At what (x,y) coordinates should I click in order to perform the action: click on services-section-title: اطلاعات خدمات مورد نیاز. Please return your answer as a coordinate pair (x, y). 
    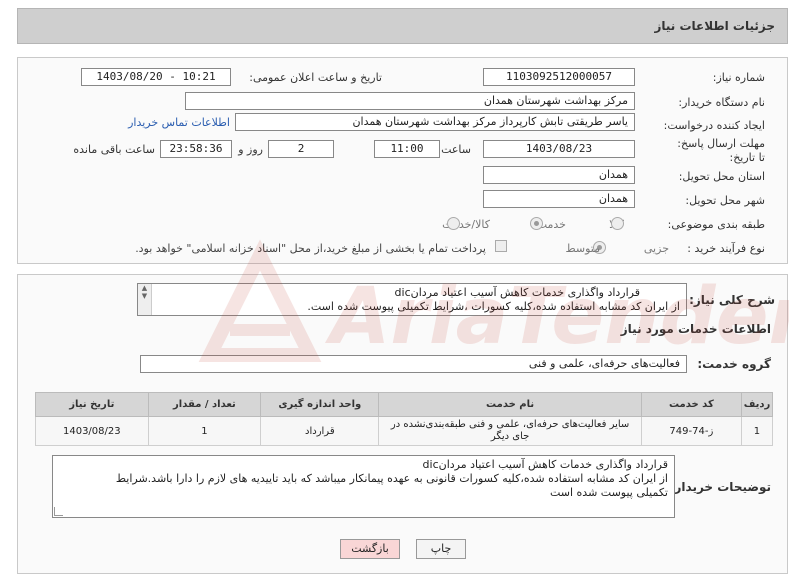
    Looking at the image, I should click on (695, 329).